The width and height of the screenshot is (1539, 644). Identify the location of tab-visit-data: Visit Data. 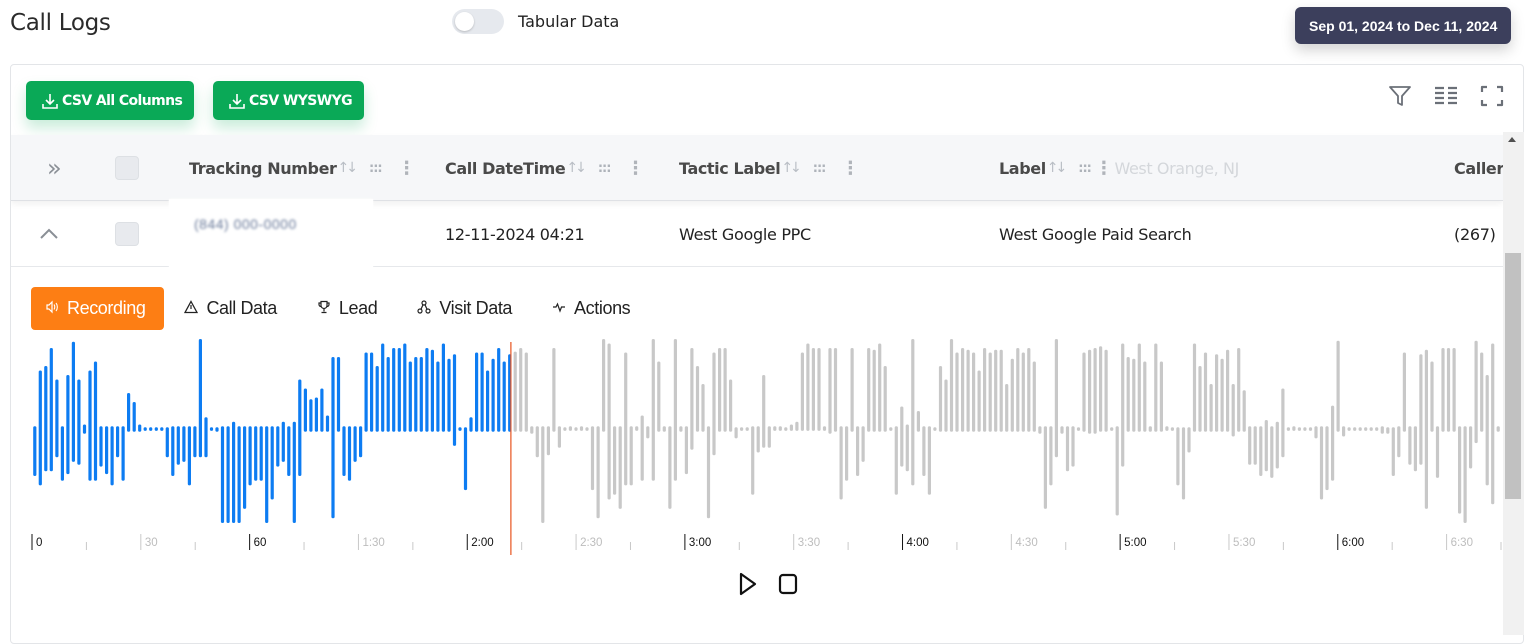
(464, 308).